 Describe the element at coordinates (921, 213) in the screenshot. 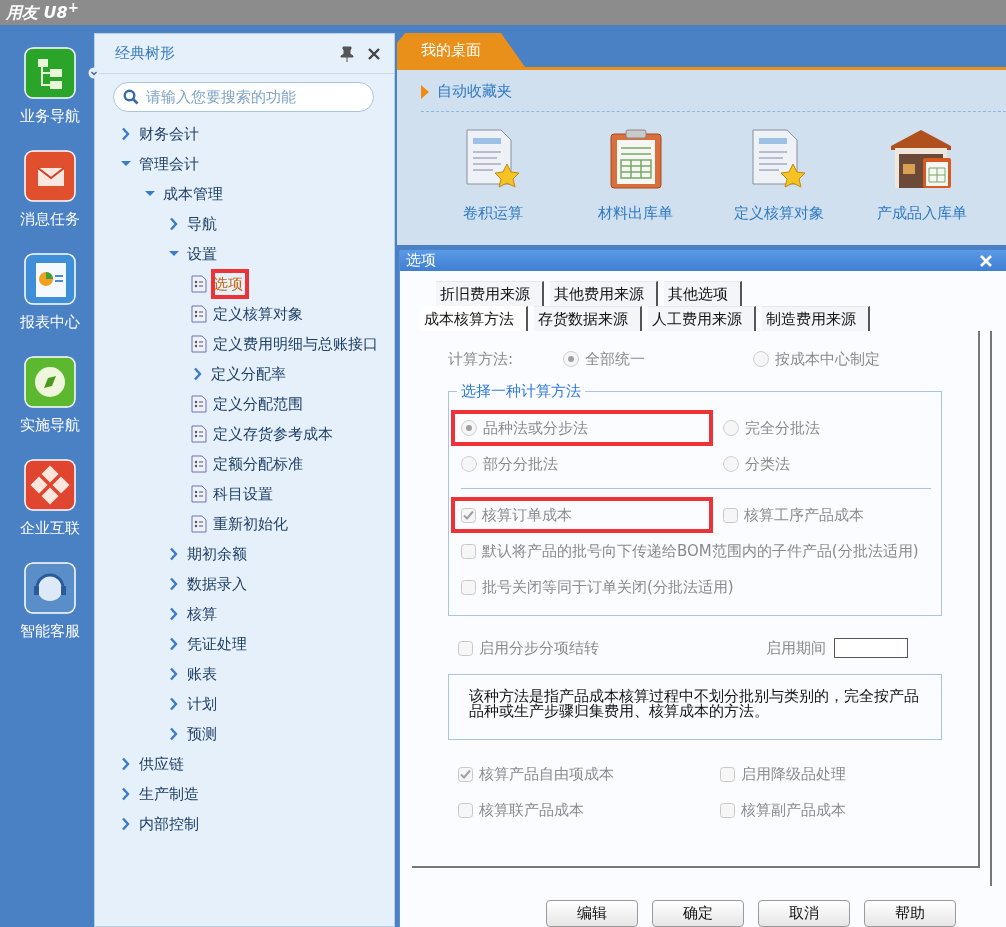

I see `shortcut-label: 产成品入库单` at that location.